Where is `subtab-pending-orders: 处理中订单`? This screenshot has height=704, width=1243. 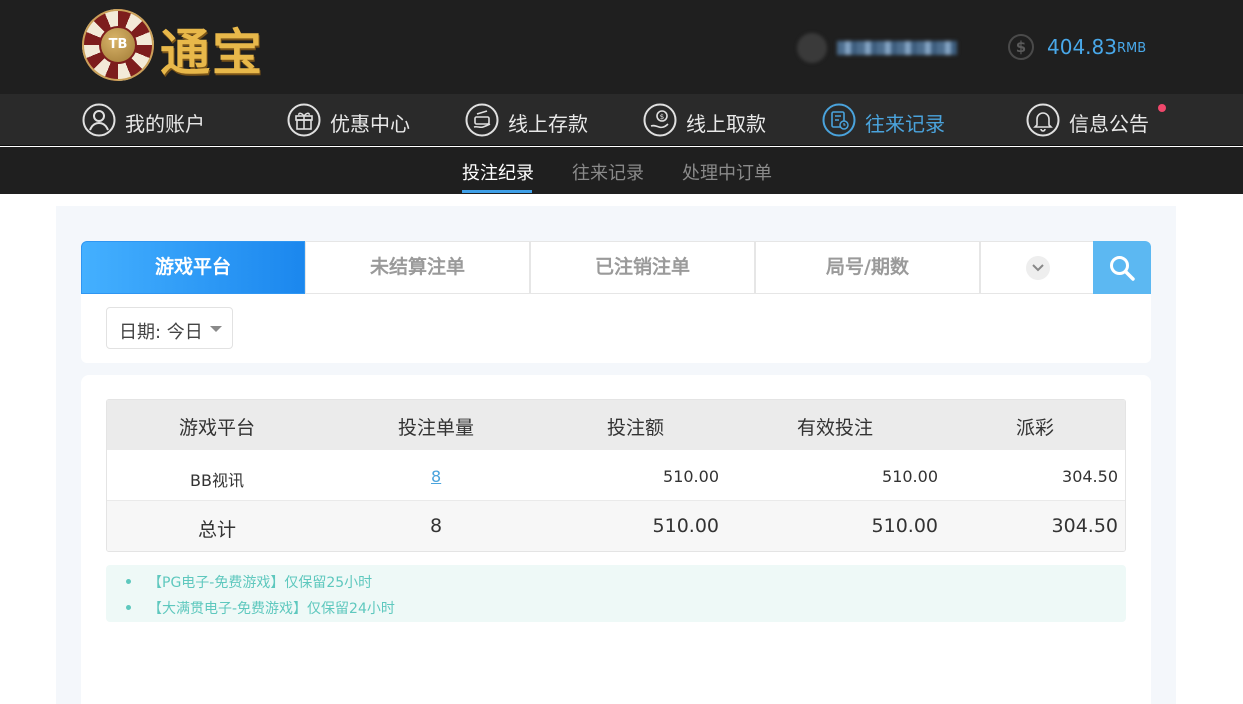
subtab-pending-orders: 处理中订单 is located at coordinates (727, 172).